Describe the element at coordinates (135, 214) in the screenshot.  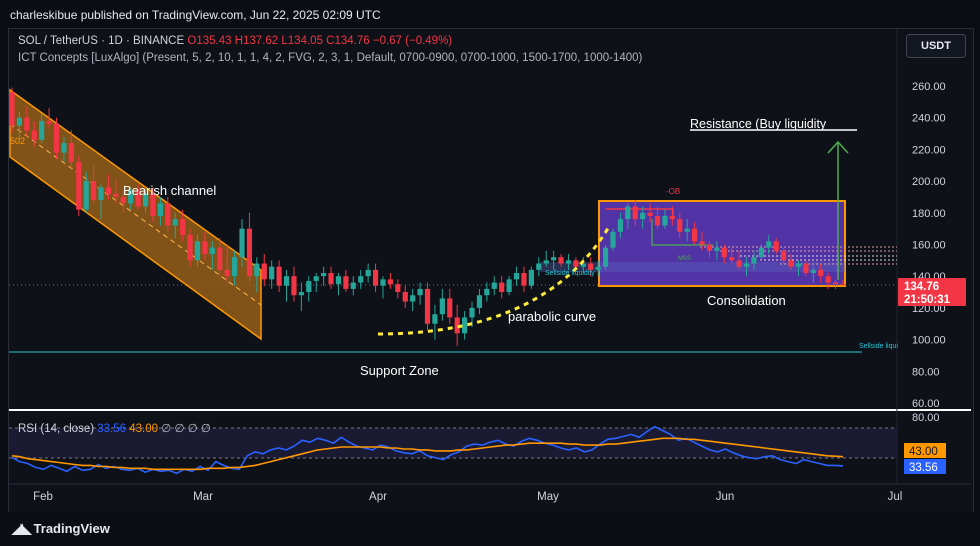
I see `channel-midline` at that location.